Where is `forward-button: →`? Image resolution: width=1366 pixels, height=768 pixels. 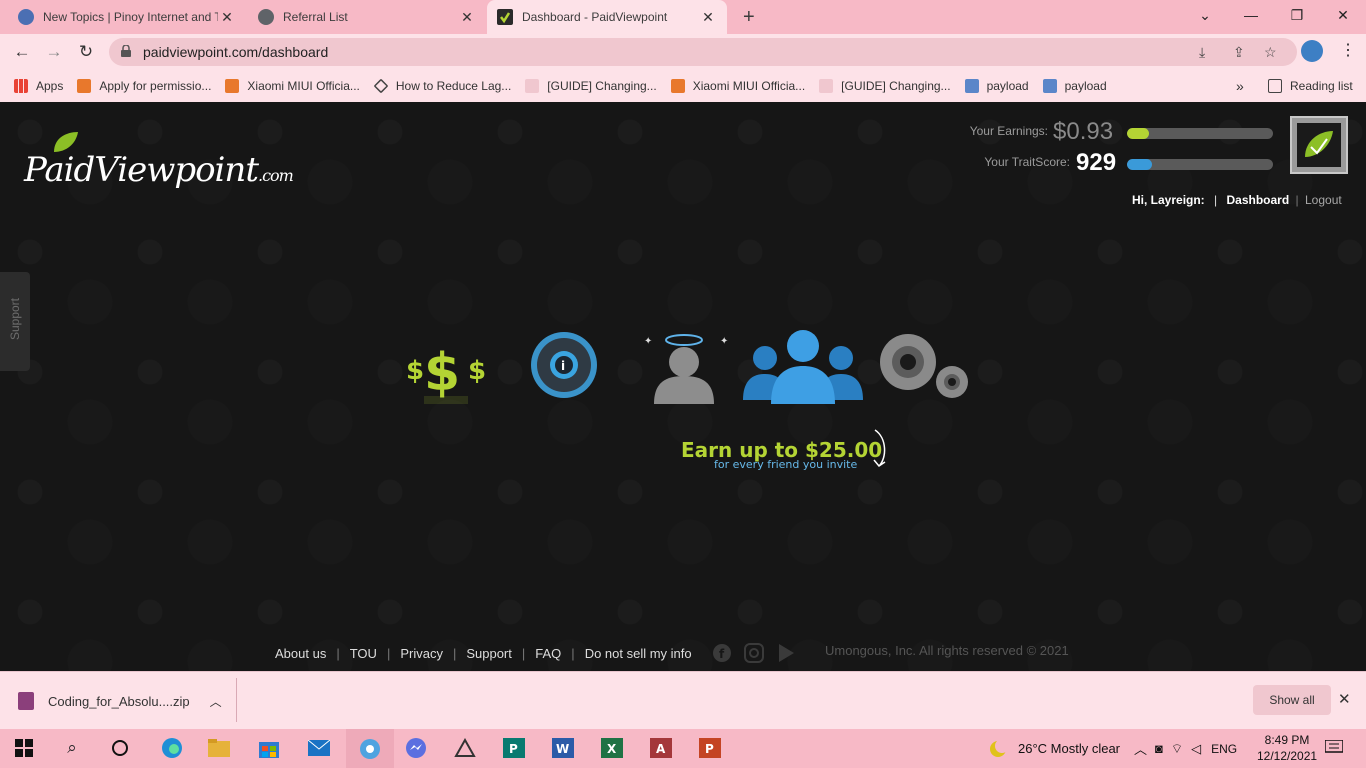 forward-button: → is located at coordinates (54, 52).